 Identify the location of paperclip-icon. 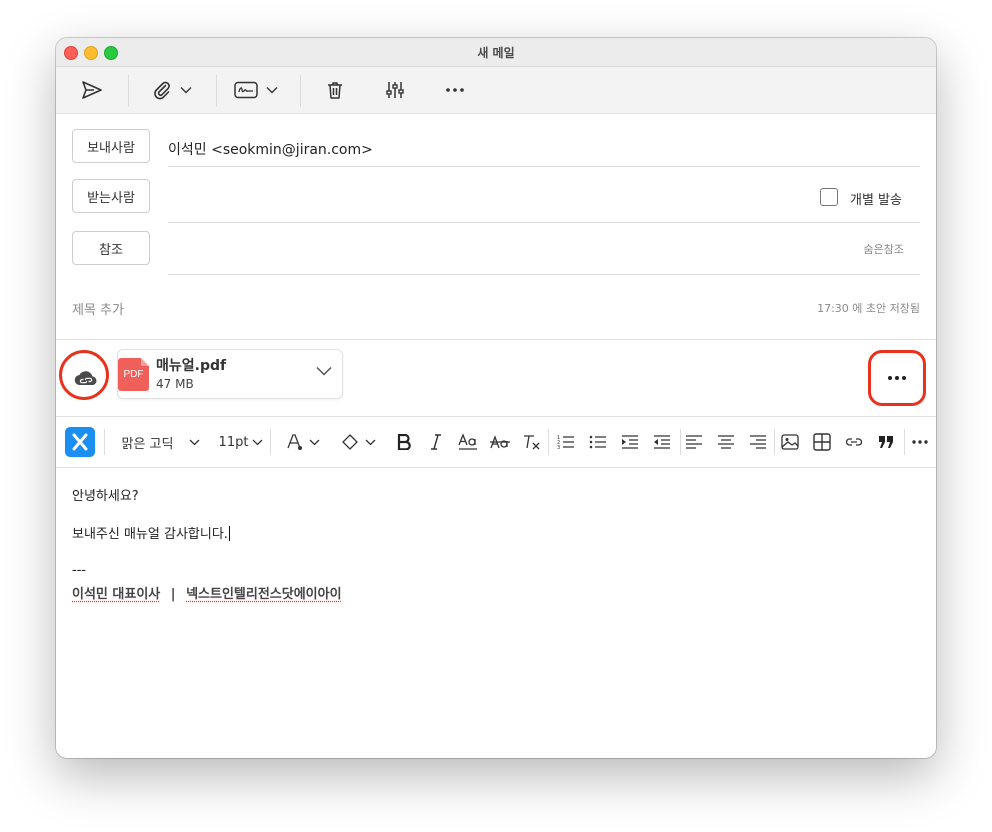
(162, 90).